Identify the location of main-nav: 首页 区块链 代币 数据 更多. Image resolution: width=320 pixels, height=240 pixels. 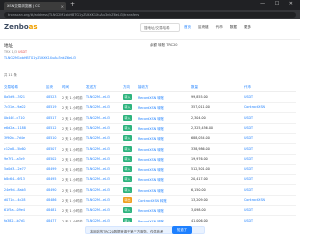
(220, 27).